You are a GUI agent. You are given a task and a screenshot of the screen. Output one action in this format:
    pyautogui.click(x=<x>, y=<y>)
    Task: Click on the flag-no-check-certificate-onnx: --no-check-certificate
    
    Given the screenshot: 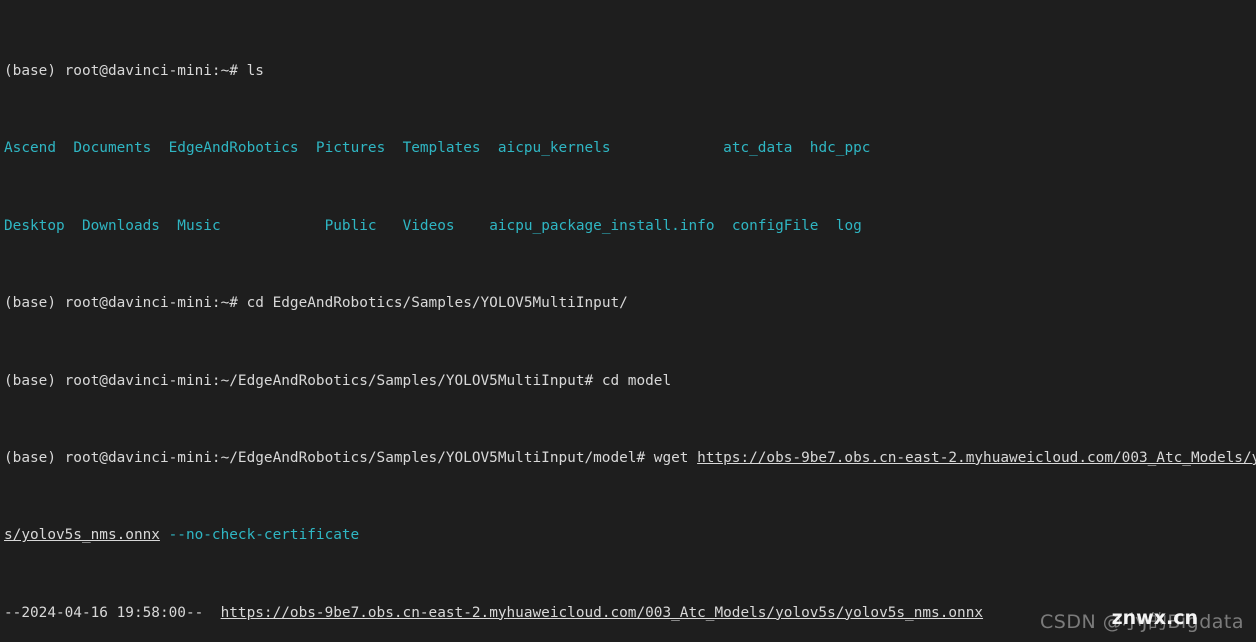 What is the action you would take?
    pyautogui.click(x=259, y=535)
    